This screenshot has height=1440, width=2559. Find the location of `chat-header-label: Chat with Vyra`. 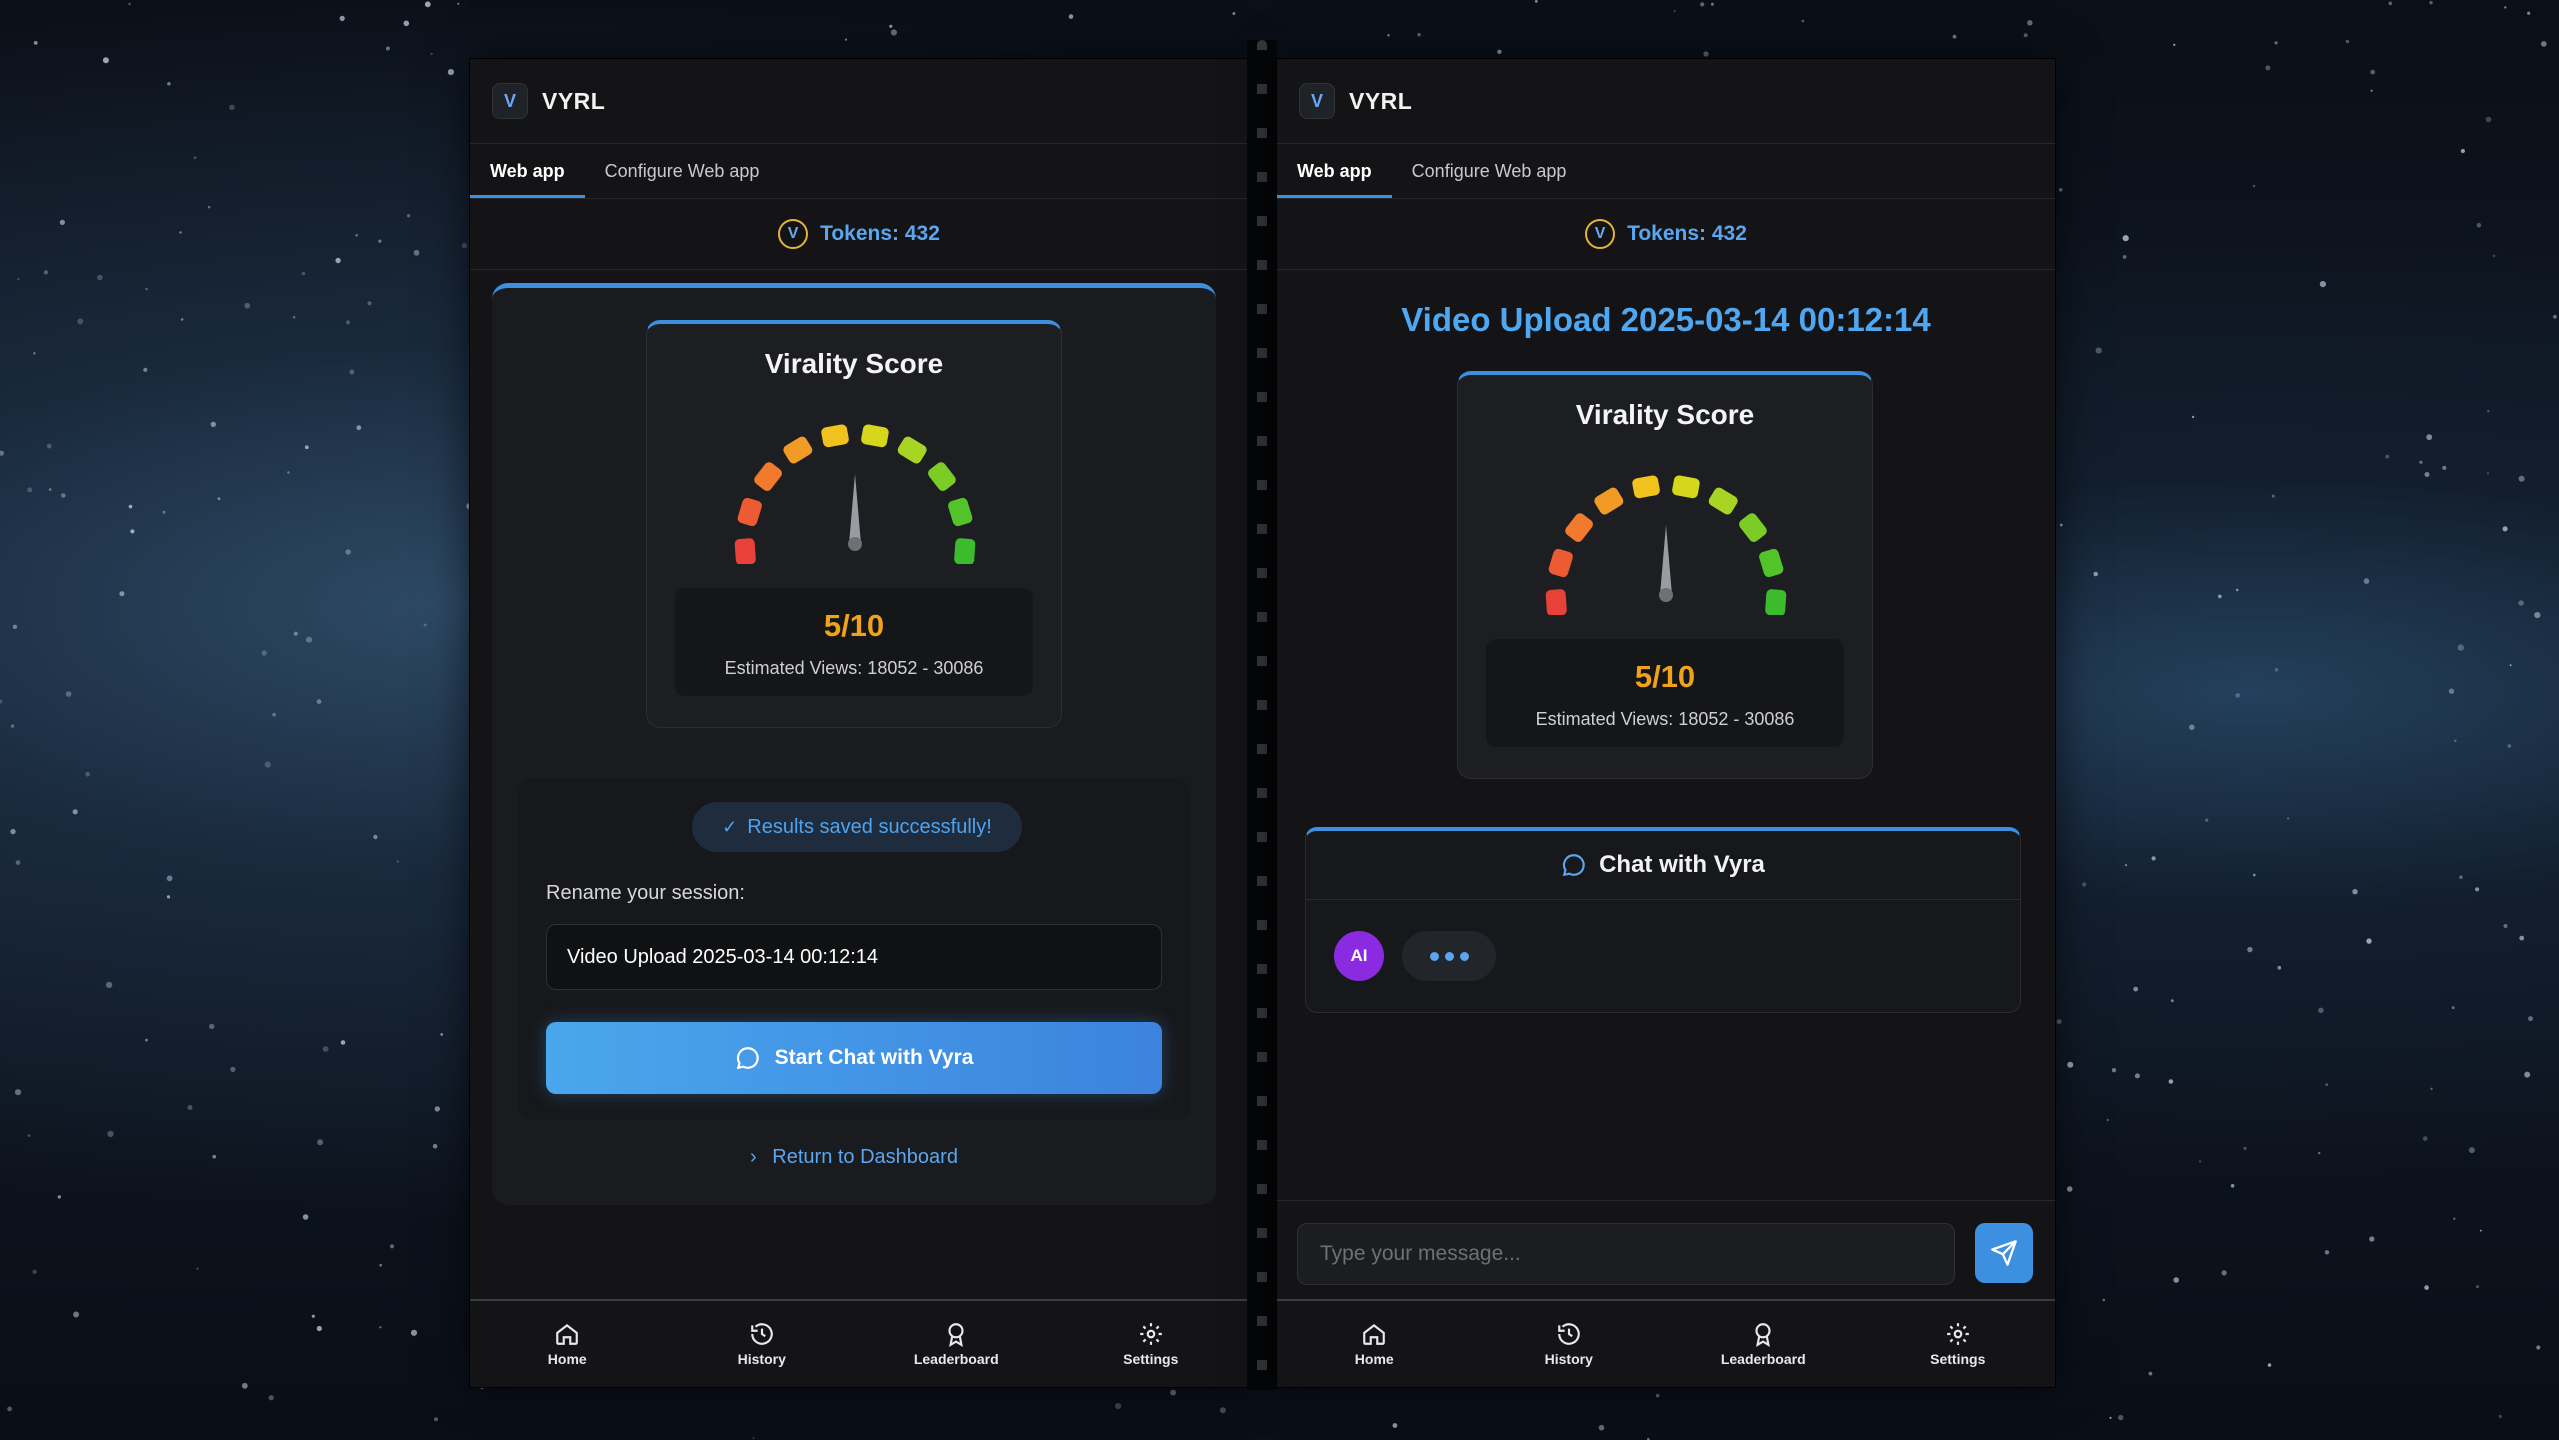

chat-header-label: Chat with Vyra is located at coordinates (1682, 864).